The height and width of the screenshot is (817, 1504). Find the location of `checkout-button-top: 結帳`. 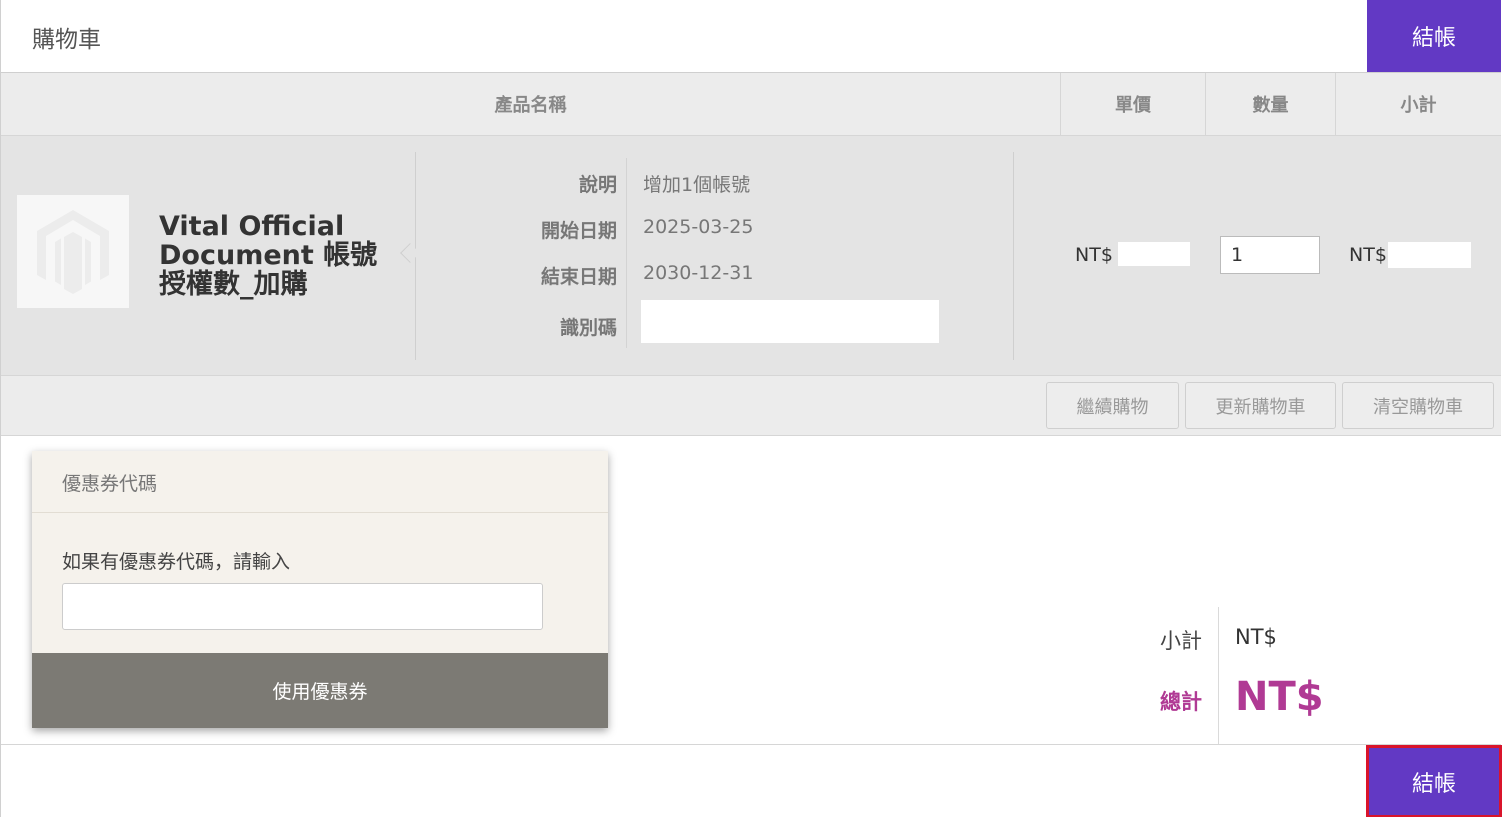

checkout-button-top: 結帳 is located at coordinates (1434, 36).